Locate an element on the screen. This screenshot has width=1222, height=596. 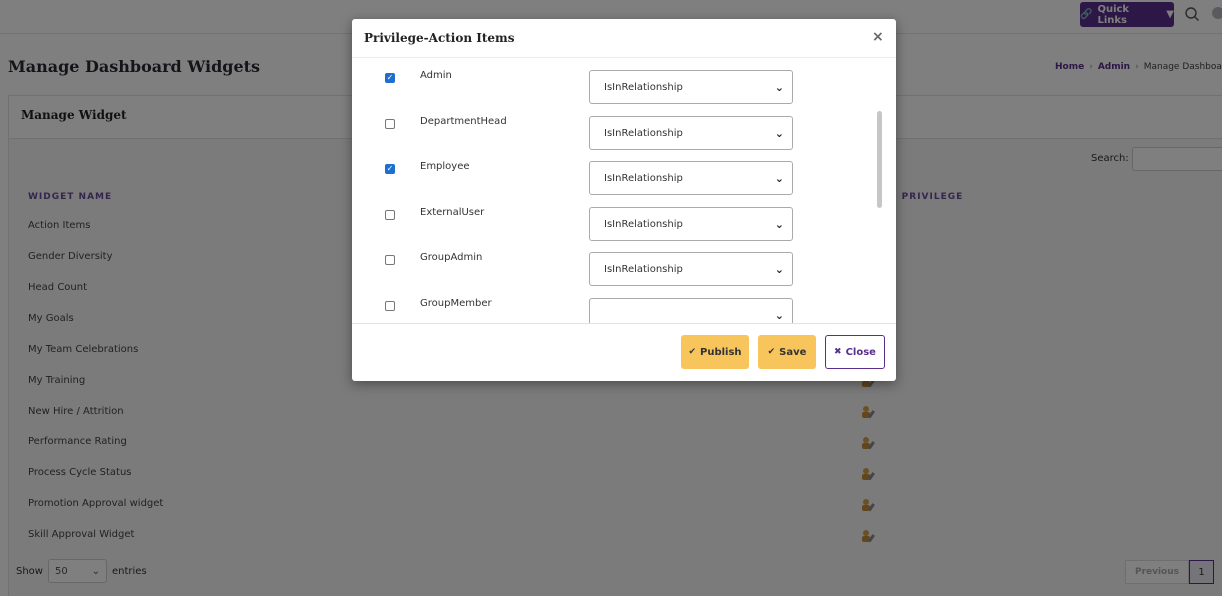
divider is located at coordinates (624, 323).